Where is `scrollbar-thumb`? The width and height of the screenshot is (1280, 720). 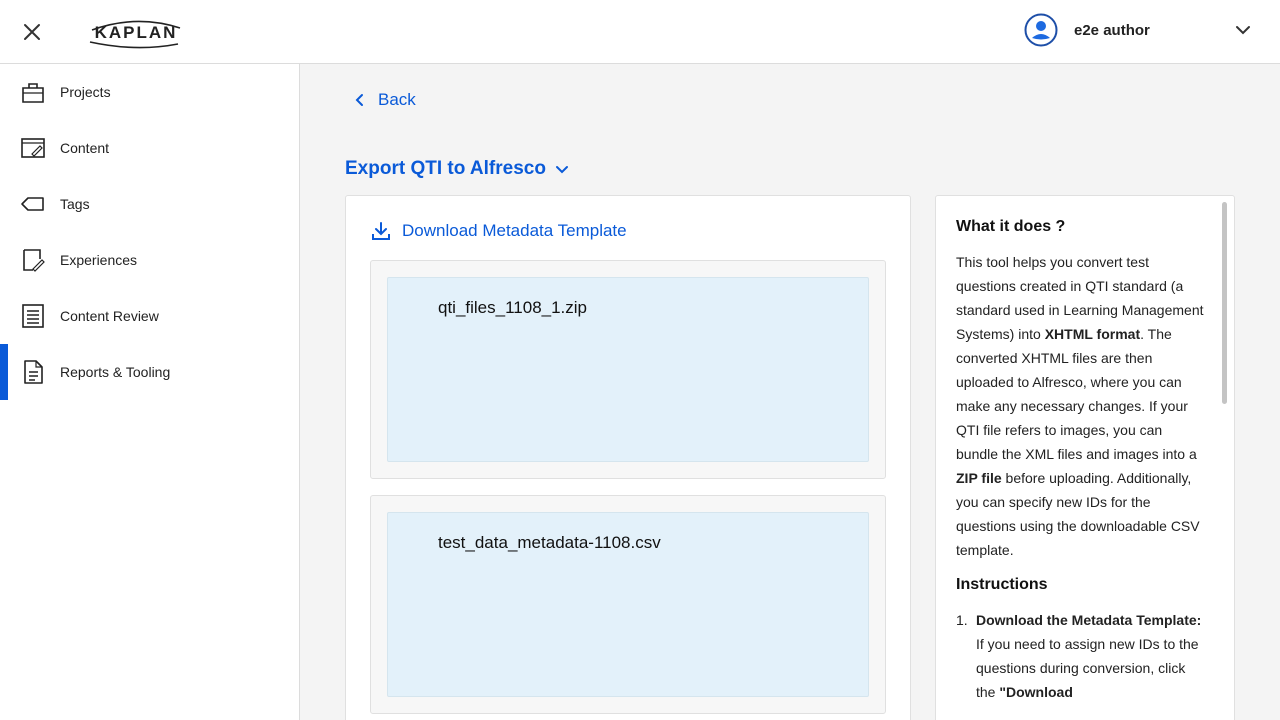
scrollbar-thumb is located at coordinates (1224, 303).